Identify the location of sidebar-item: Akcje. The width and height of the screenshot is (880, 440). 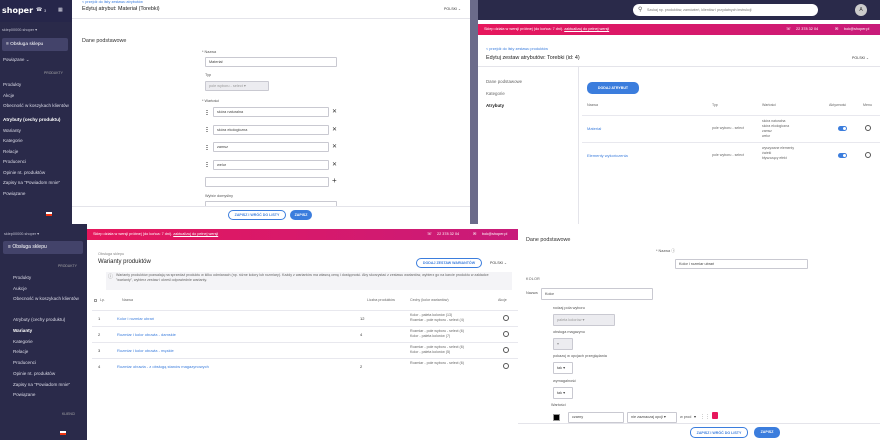
(36, 96).